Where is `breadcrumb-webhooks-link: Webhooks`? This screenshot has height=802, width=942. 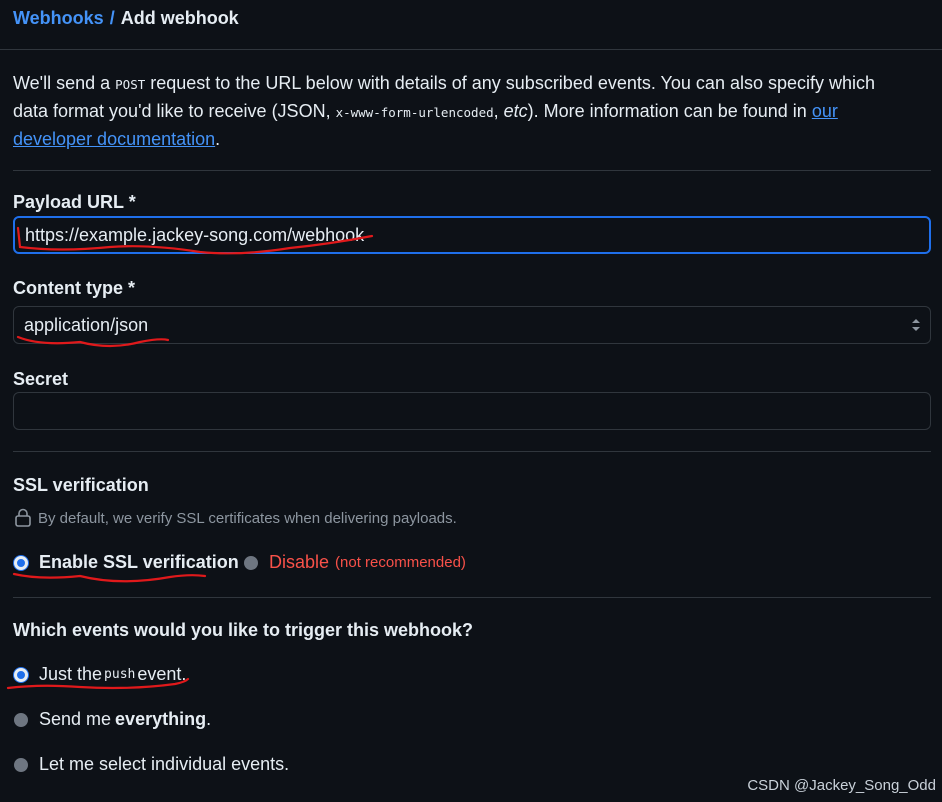
breadcrumb-webhooks-link: Webhooks is located at coordinates (58, 18).